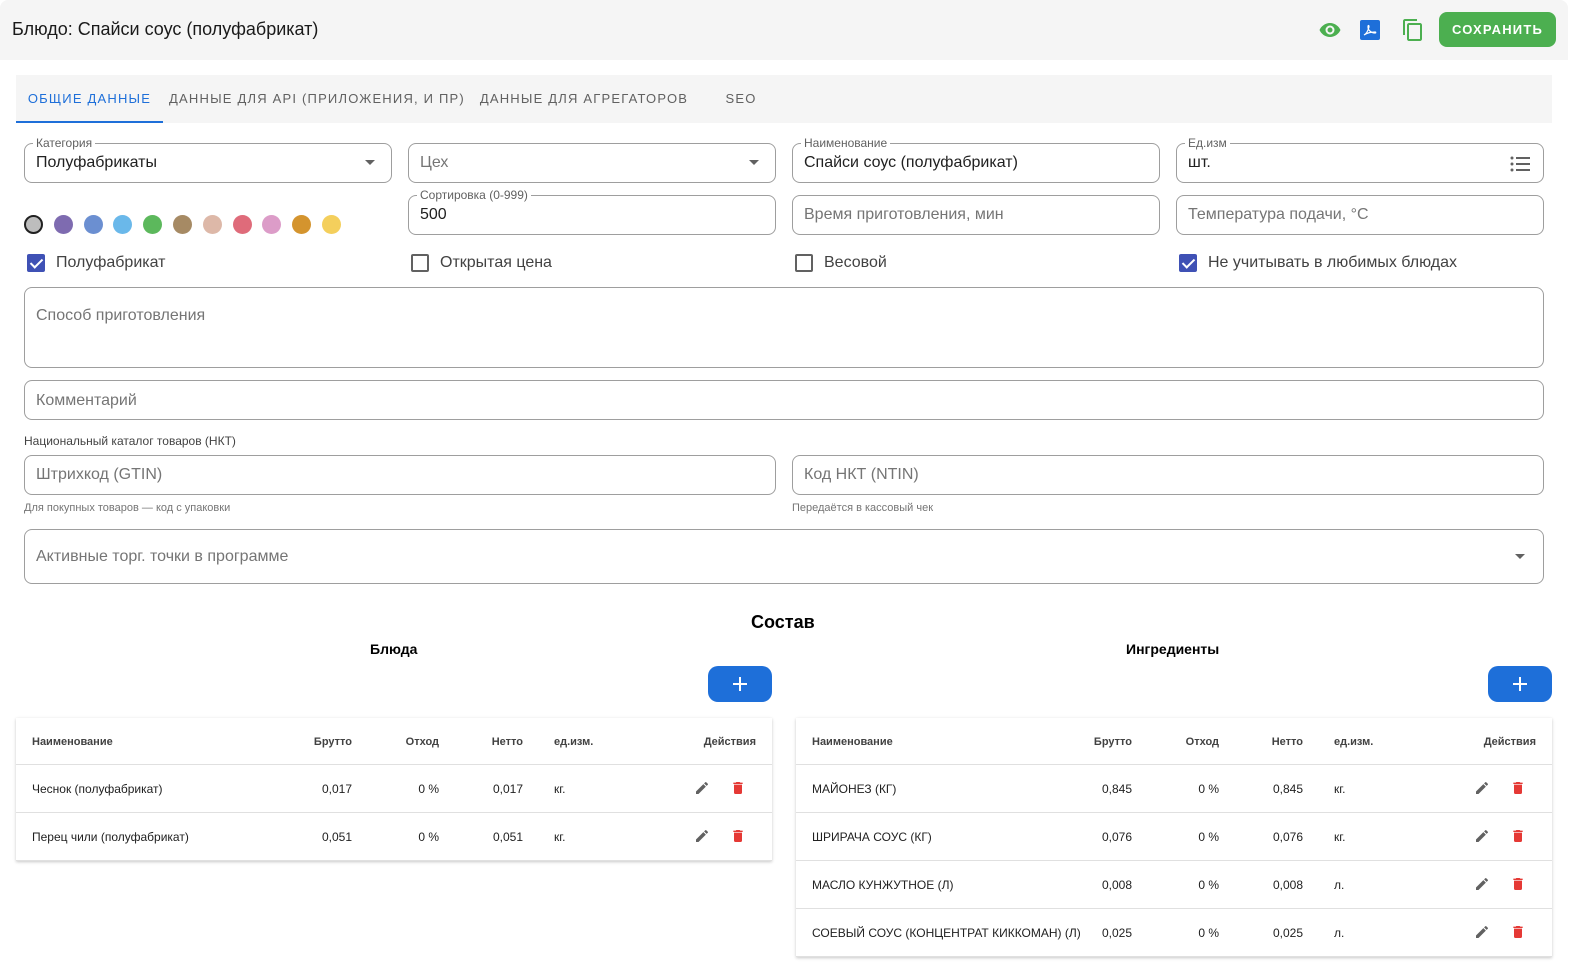  Describe the element at coordinates (911, 162) in the screenshot. I see `name-value: Спайси соус (полуфабрикат)` at that location.